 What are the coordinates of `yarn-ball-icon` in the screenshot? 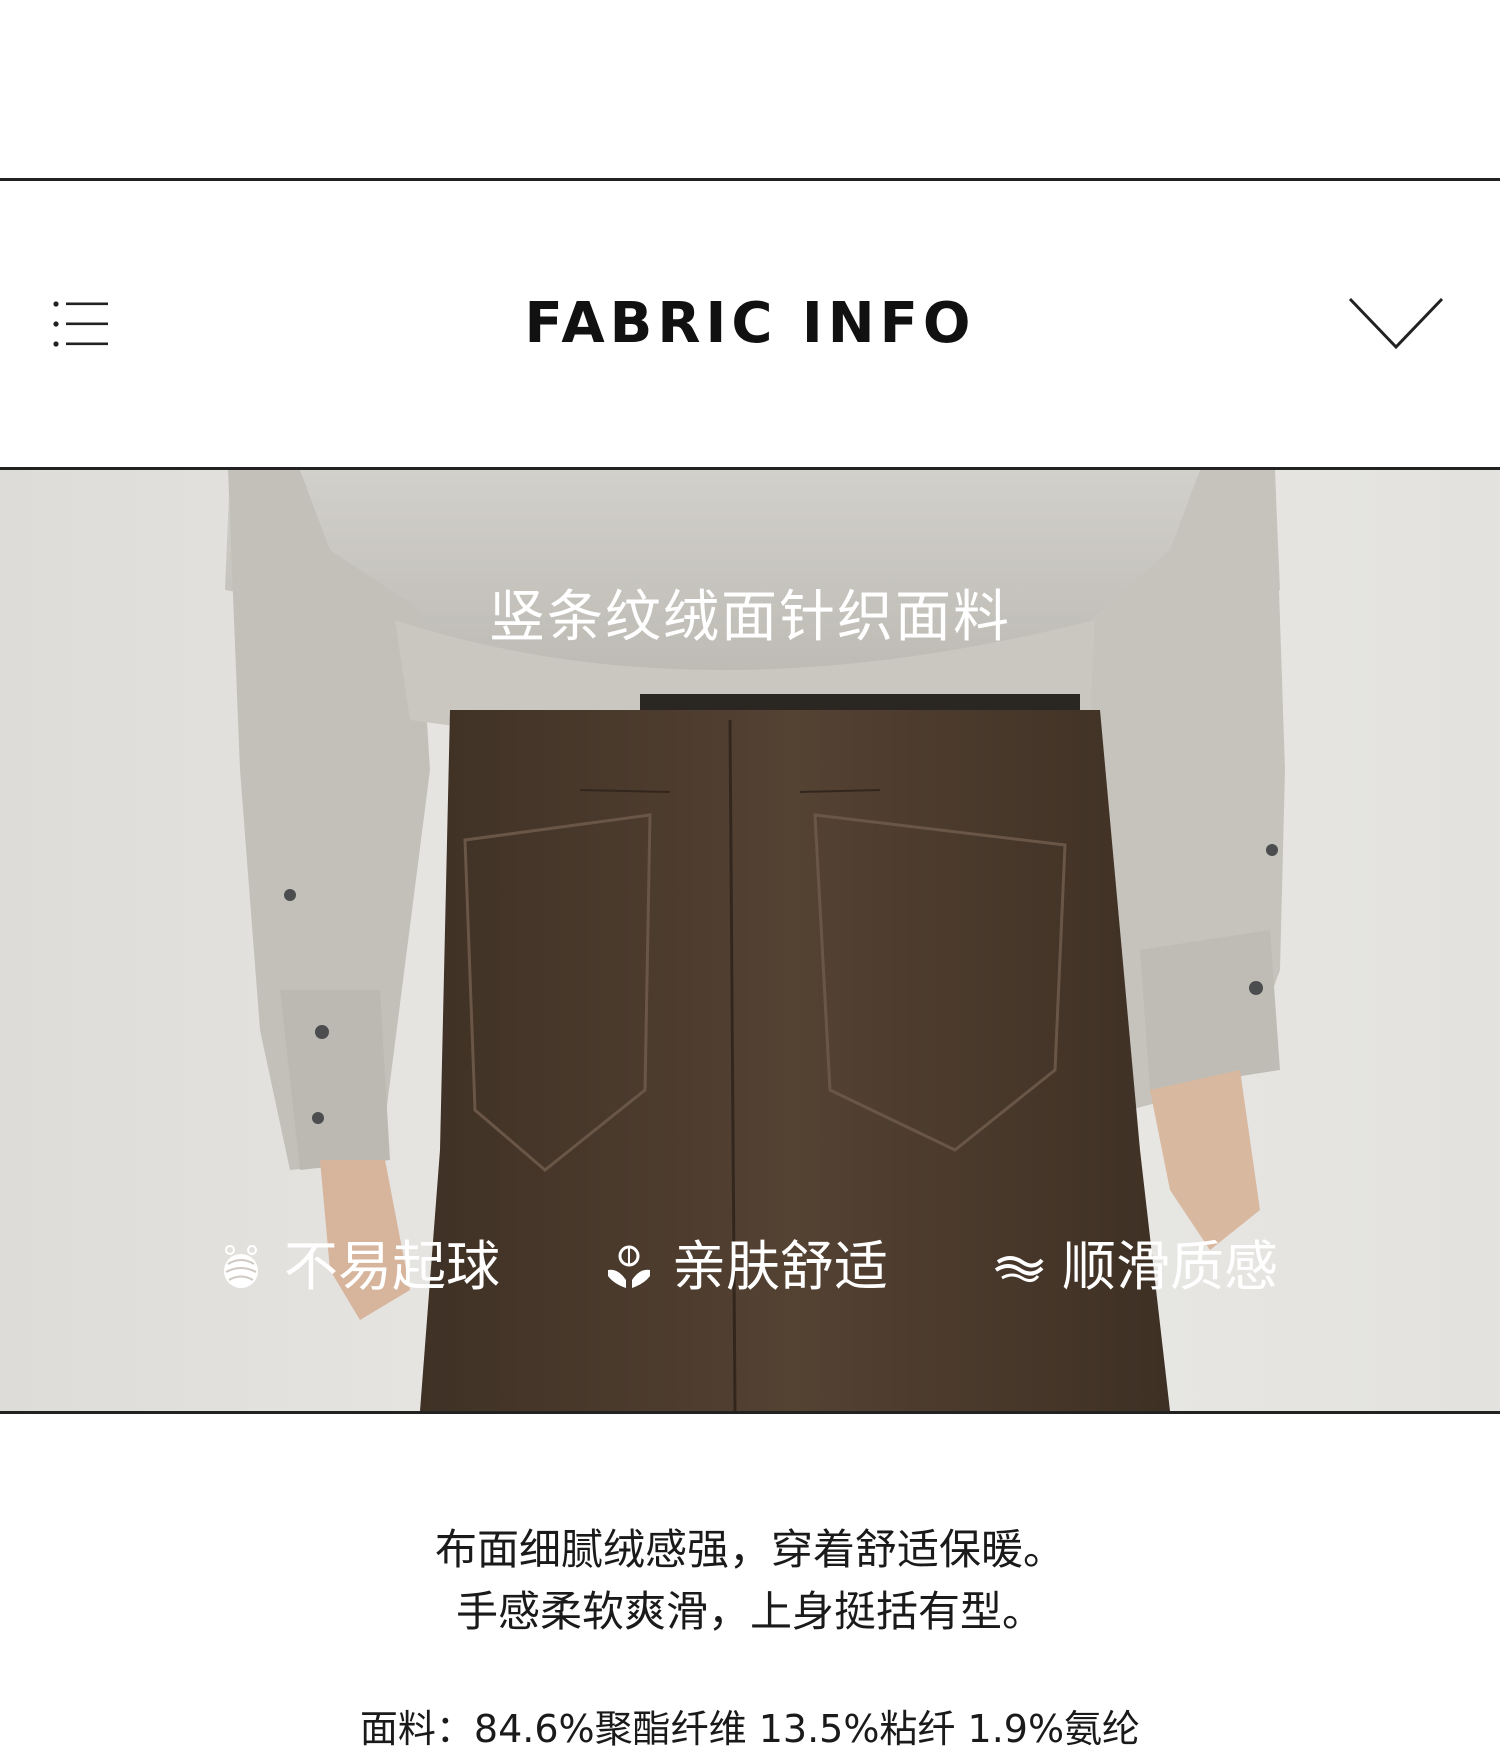 It's located at (241, 1266).